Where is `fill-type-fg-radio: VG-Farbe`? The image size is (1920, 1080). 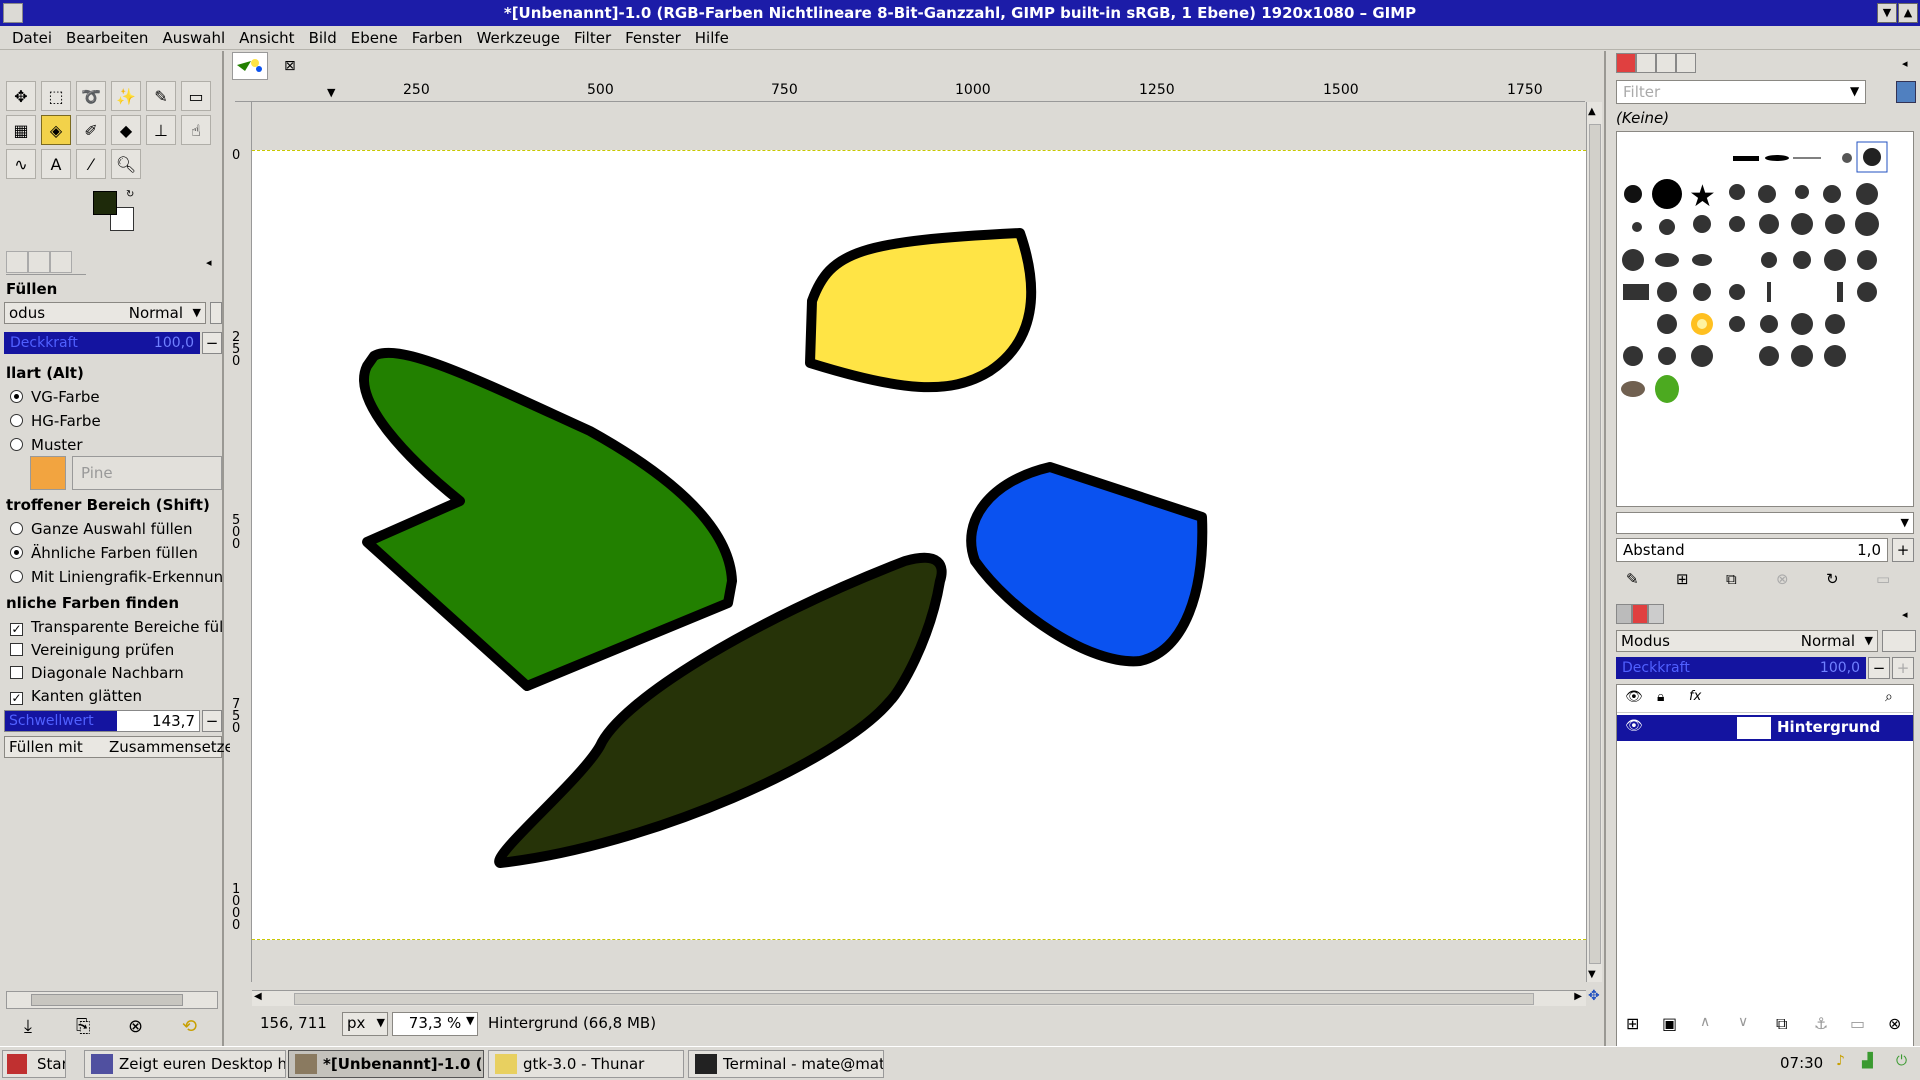
fill-type-fg-radio: VG-Farbe is located at coordinates (55, 397).